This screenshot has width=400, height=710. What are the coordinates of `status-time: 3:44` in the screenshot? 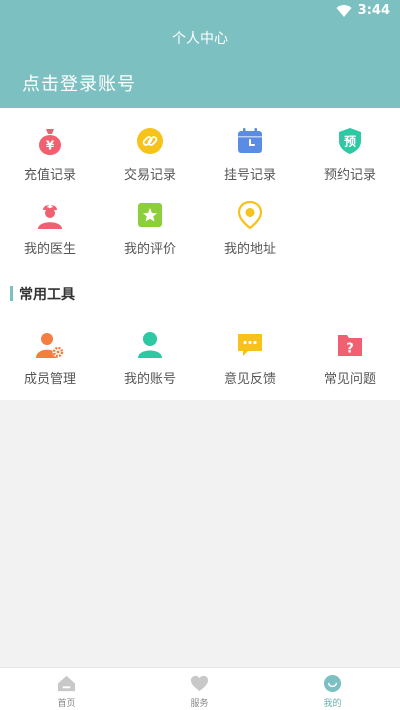 It's located at (373, 10).